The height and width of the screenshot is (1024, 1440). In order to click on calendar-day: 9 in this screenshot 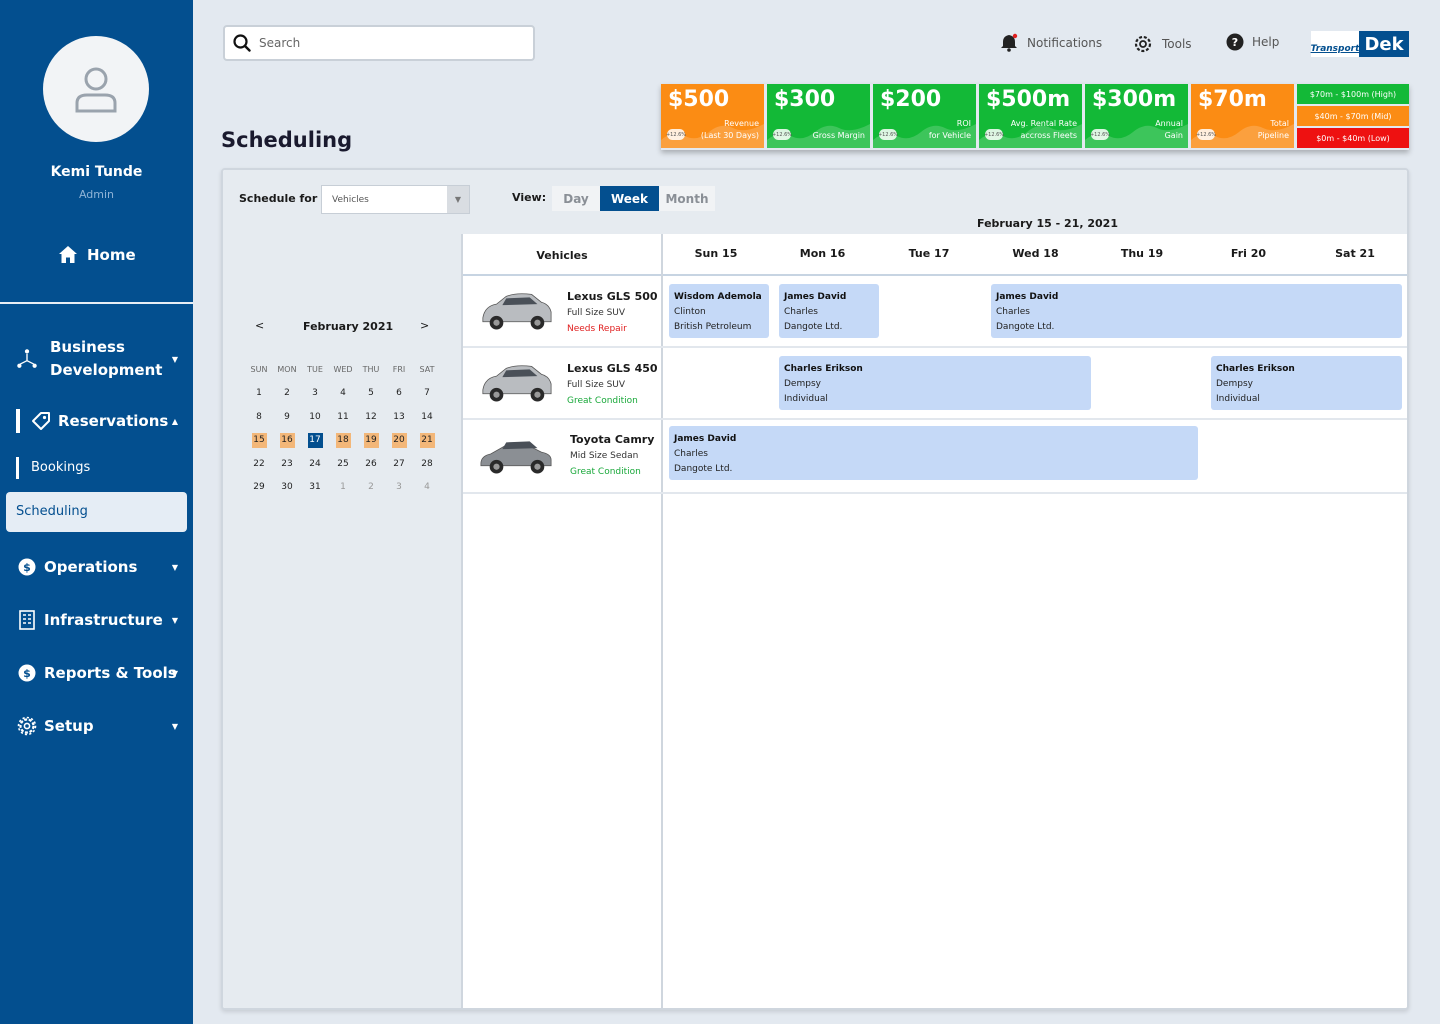, I will do `click(287, 417)`.